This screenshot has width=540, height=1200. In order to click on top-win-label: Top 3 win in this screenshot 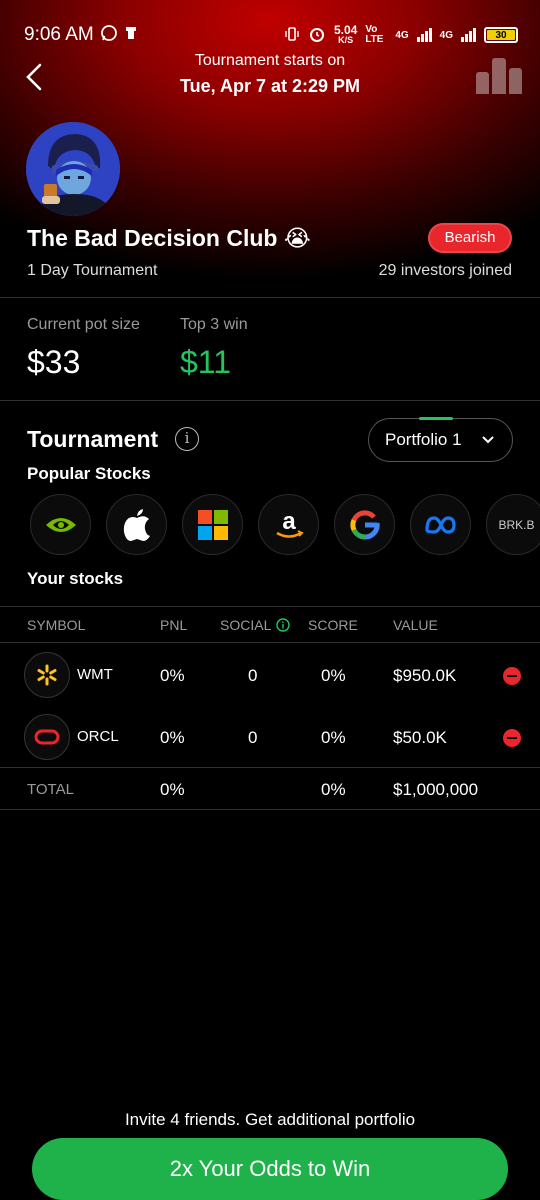, I will do `click(214, 324)`.